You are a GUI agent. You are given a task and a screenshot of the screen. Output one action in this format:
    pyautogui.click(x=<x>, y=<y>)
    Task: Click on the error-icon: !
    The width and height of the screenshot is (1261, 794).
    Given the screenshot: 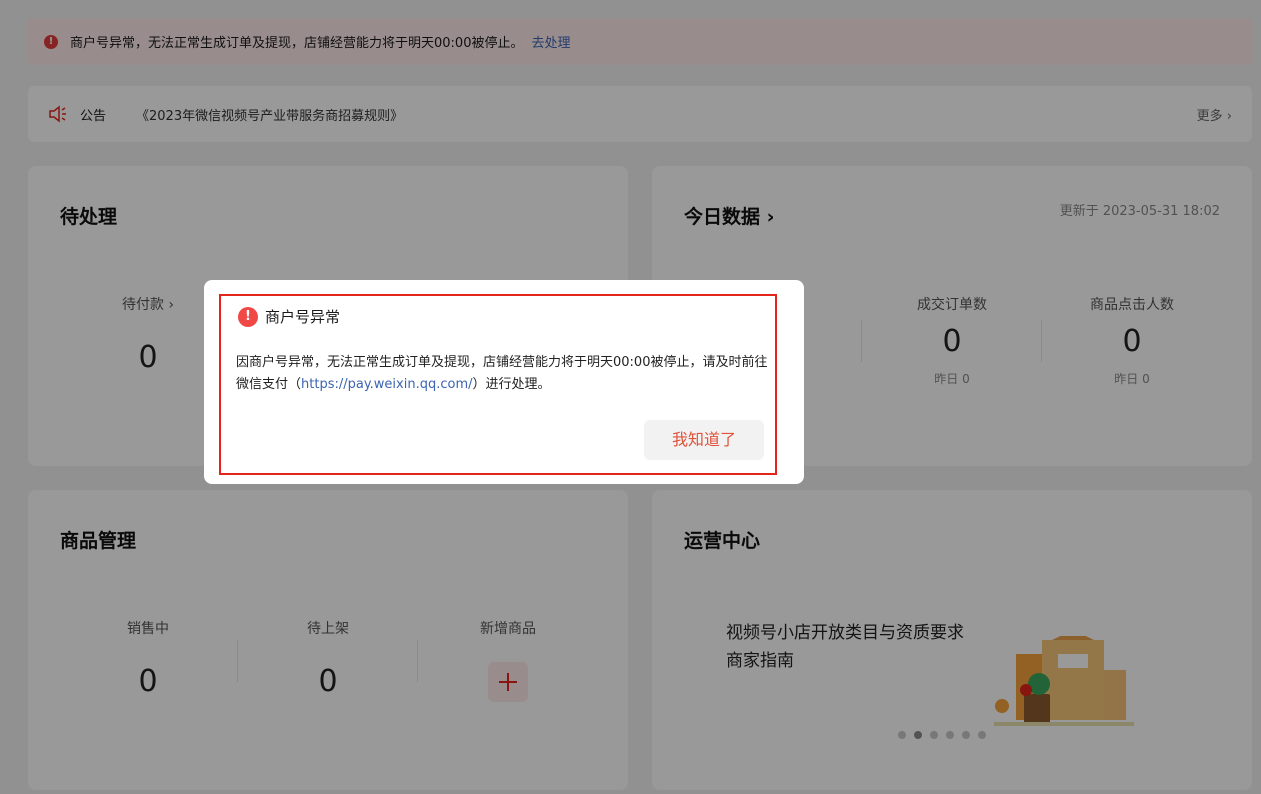 What is the action you would take?
    pyautogui.click(x=248, y=316)
    